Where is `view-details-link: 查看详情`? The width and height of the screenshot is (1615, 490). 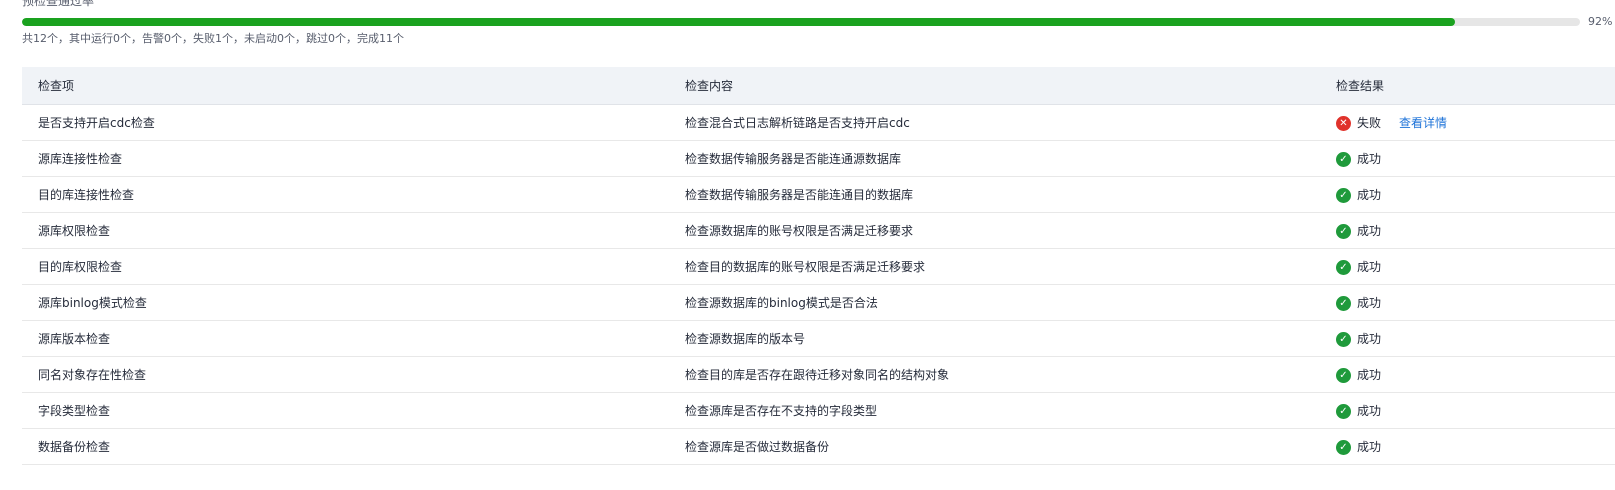 view-details-link: 查看详情 is located at coordinates (1423, 123).